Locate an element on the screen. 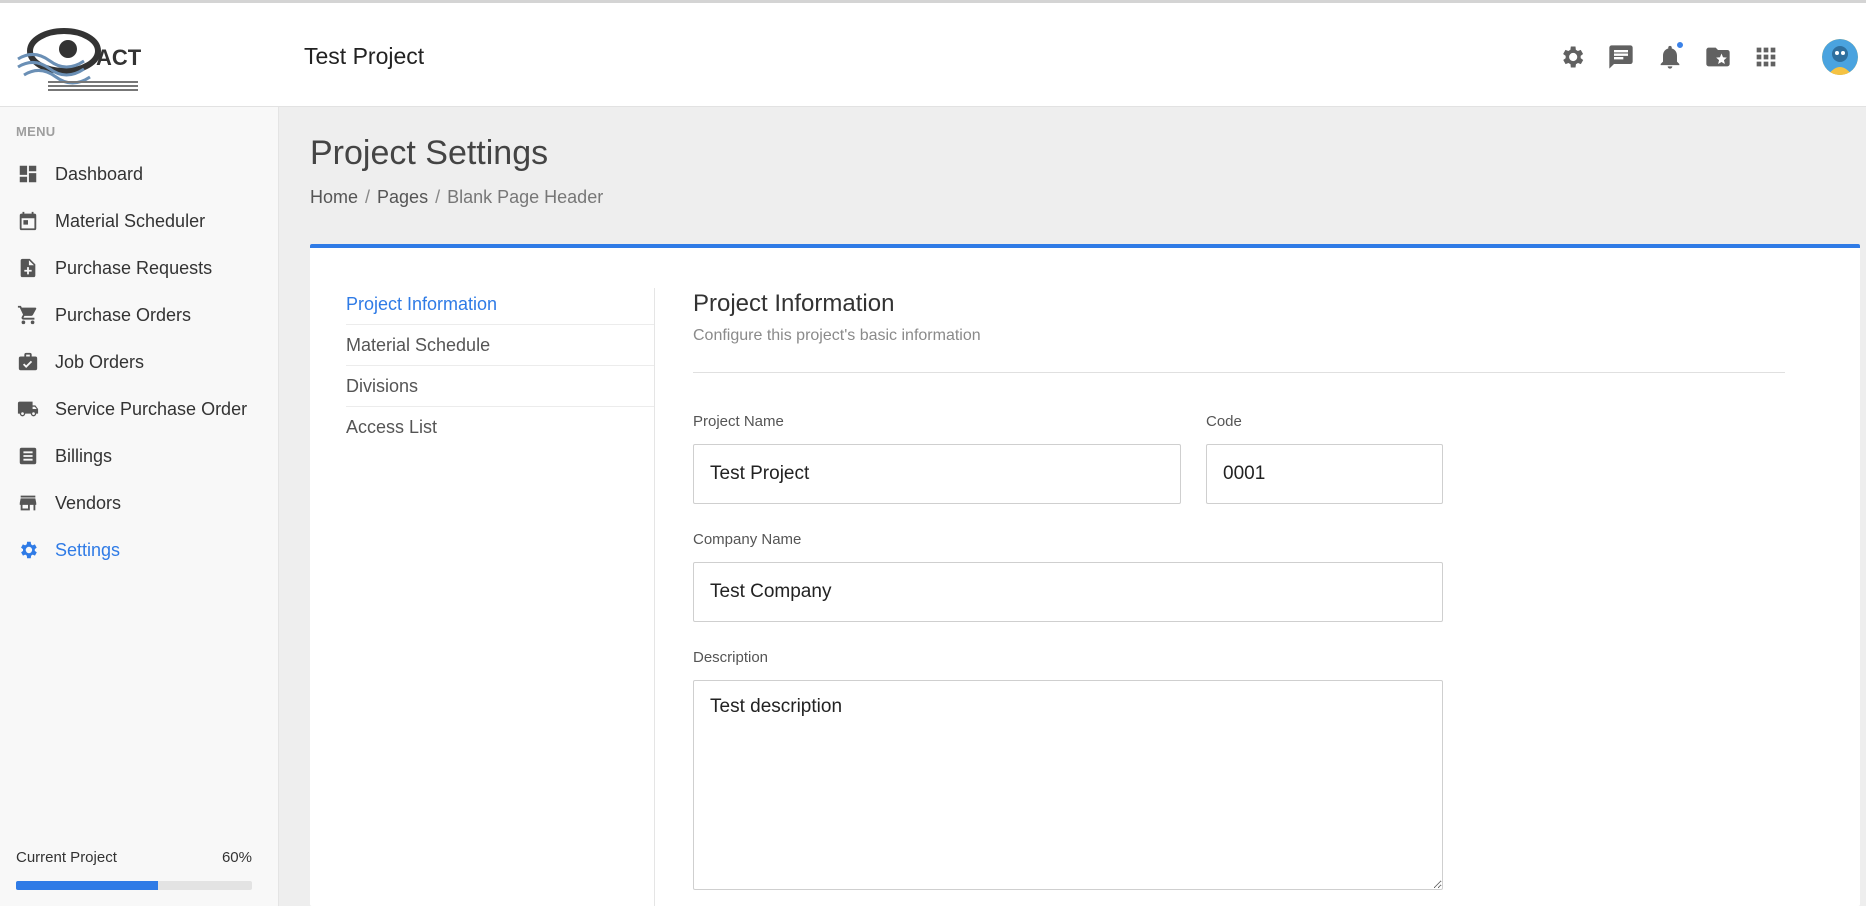 The image size is (1866, 906). user-avatar is located at coordinates (1840, 57).